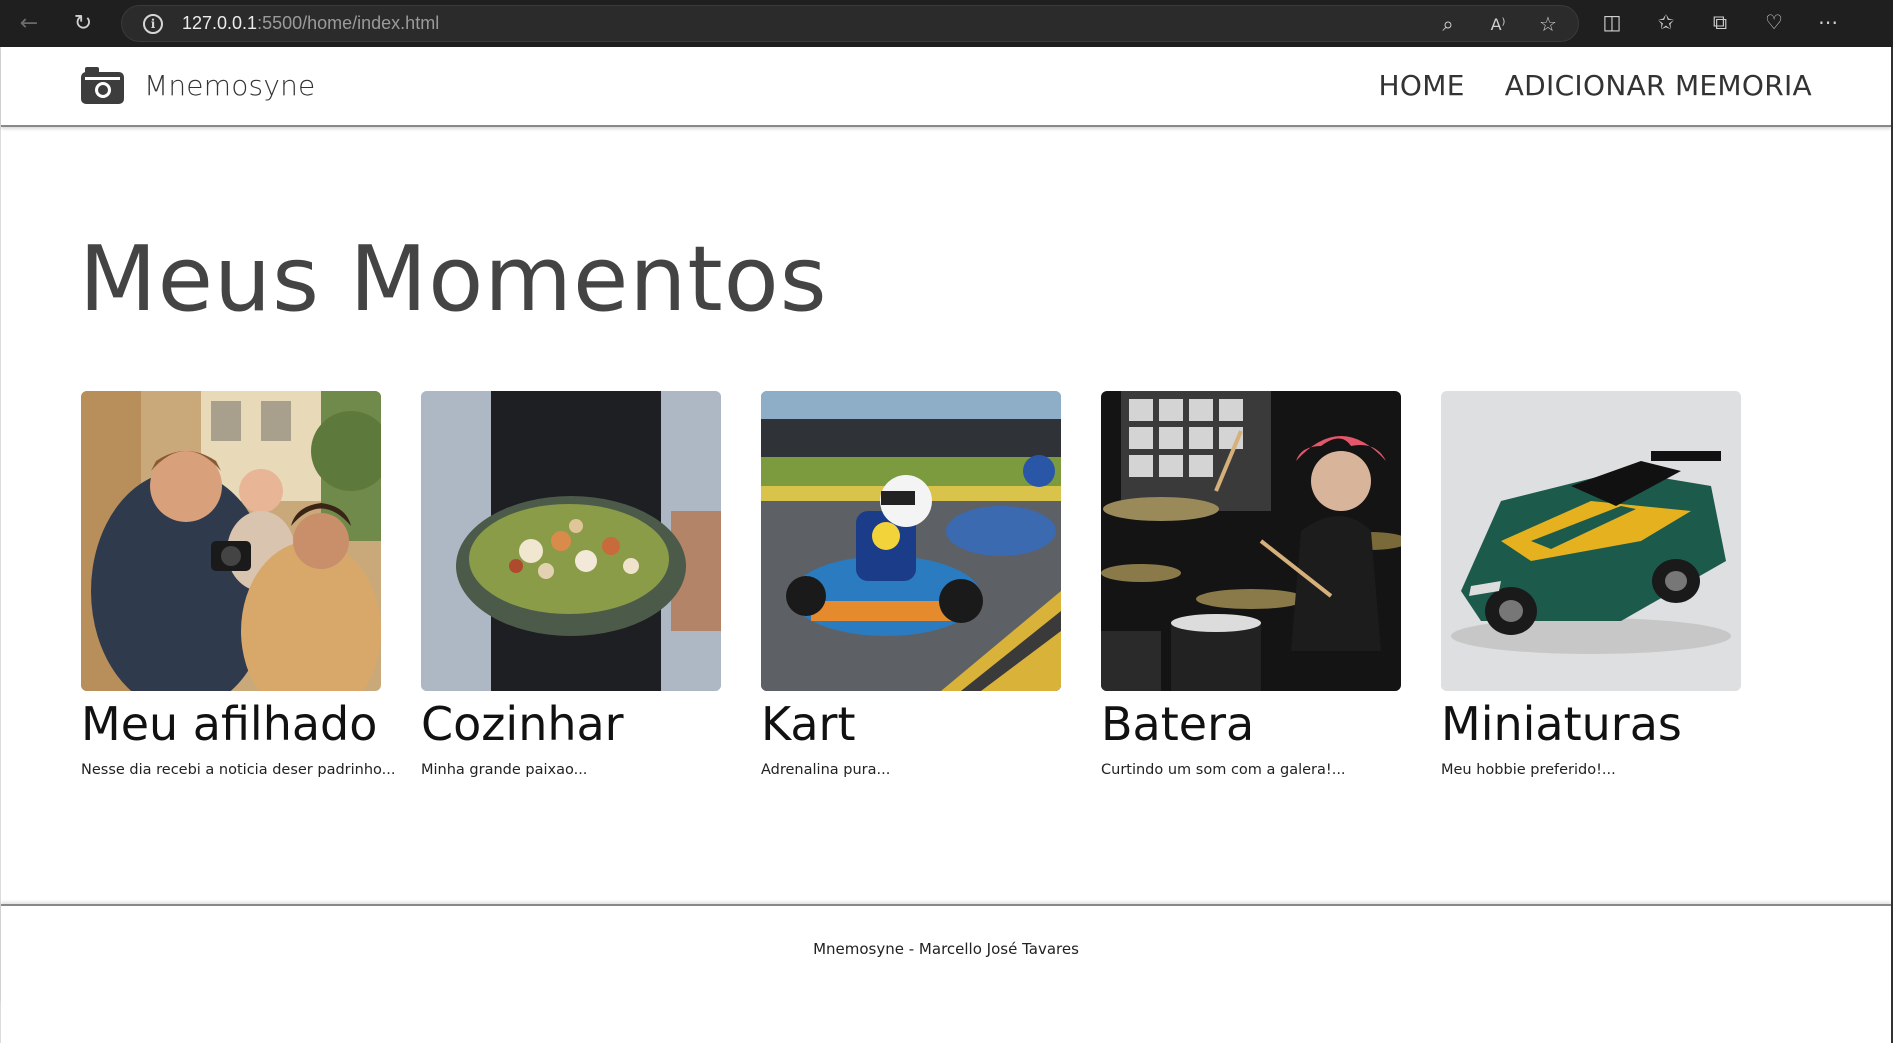 The height and width of the screenshot is (1043, 1893). What do you see at coordinates (1448, 24) in the screenshot?
I see `zoom-out-icon: ⌕` at bounding box center [1448, 24].